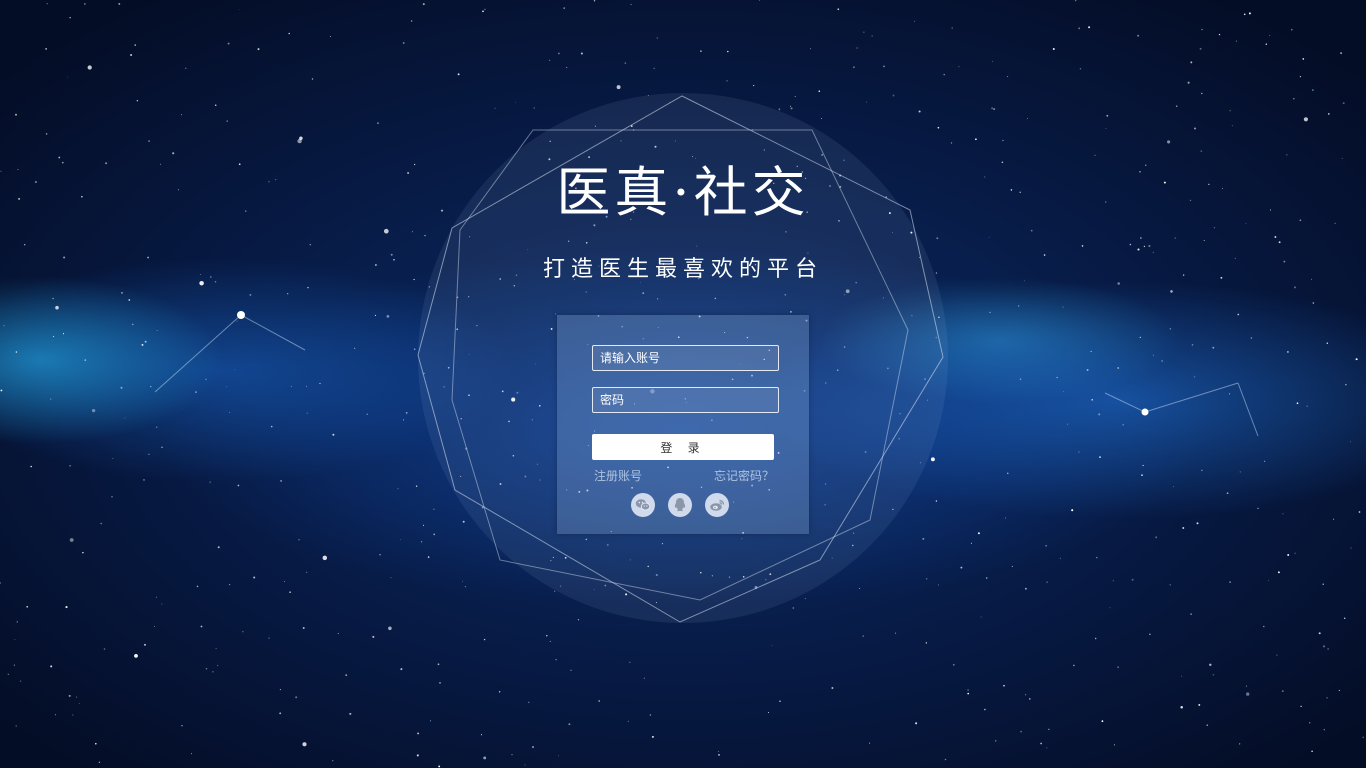 This screenshot has height=768, width=1366. I want to click on forgot-password-link: 忘记密码？, so click(744, 476).